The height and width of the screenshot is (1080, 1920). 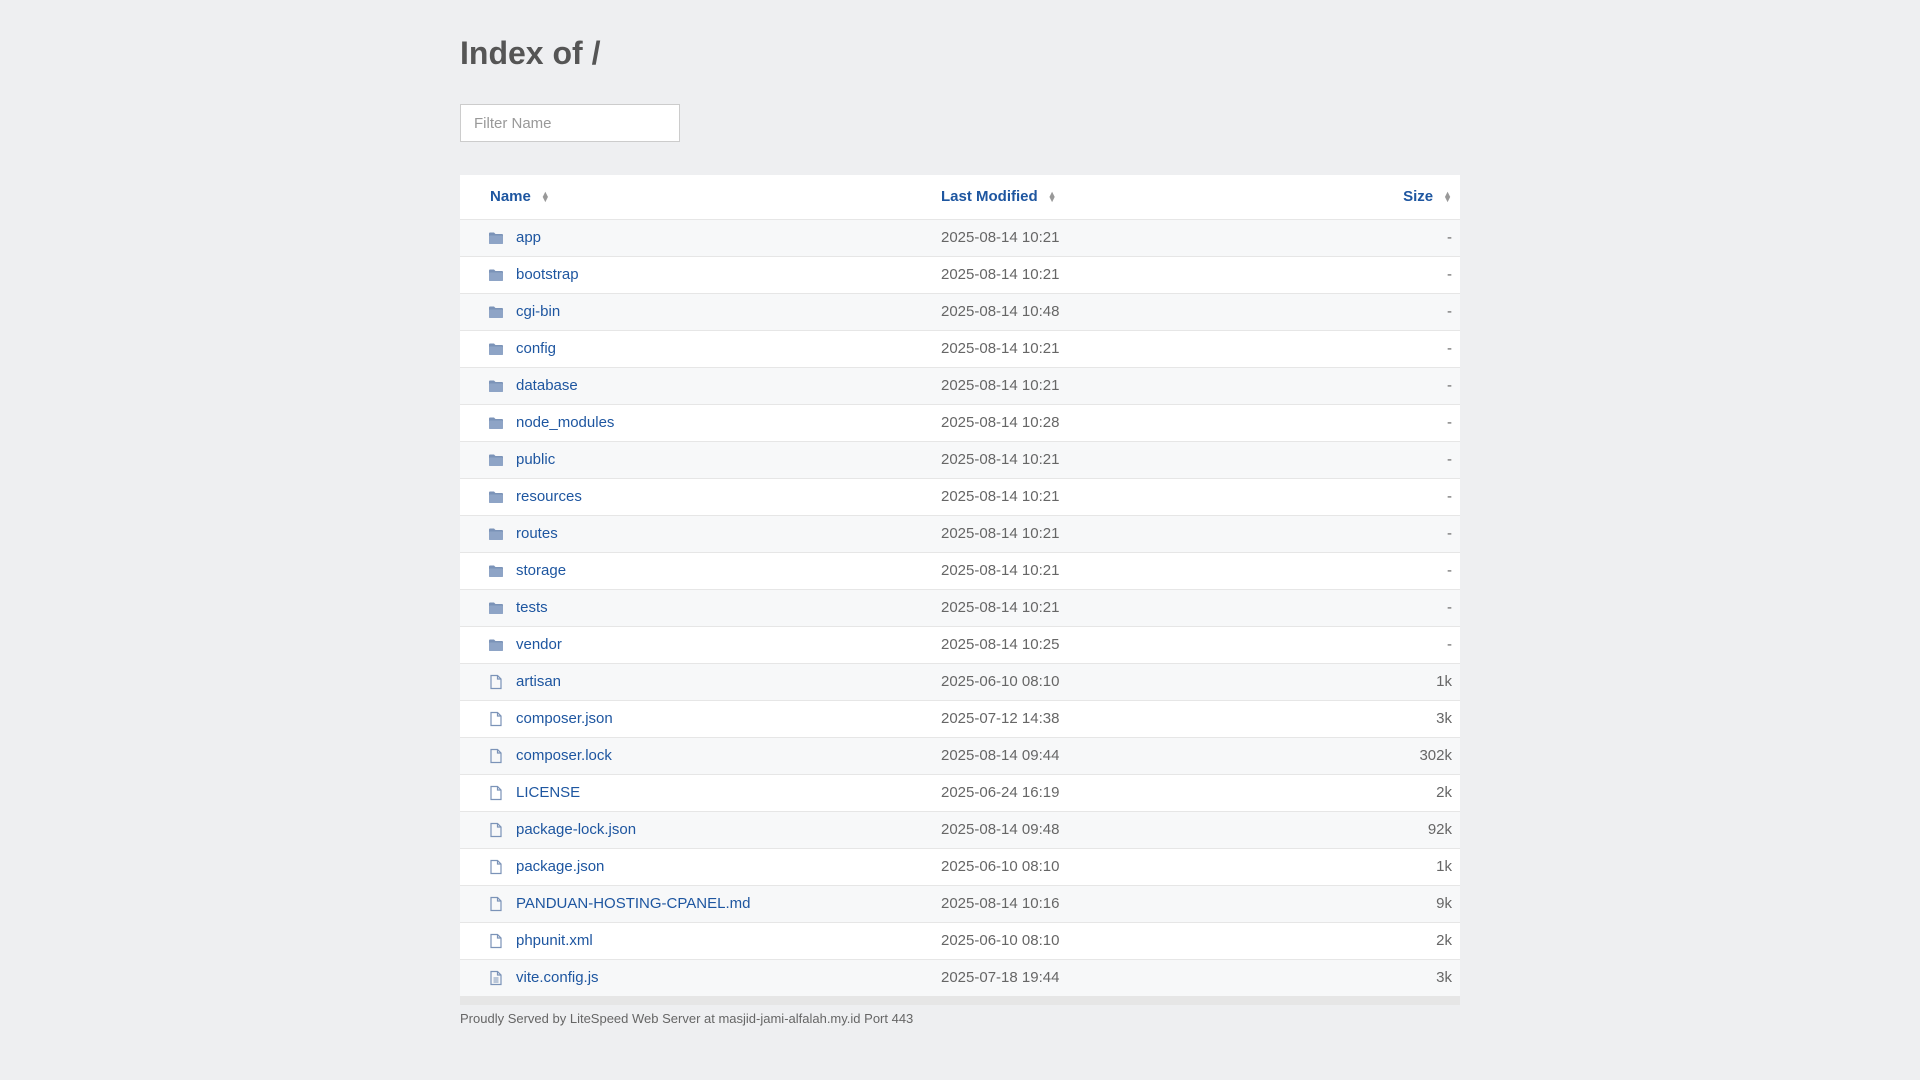 I want to click on sort-by-size-button: Size ▲ ▼, so click(x=1427, y=196).